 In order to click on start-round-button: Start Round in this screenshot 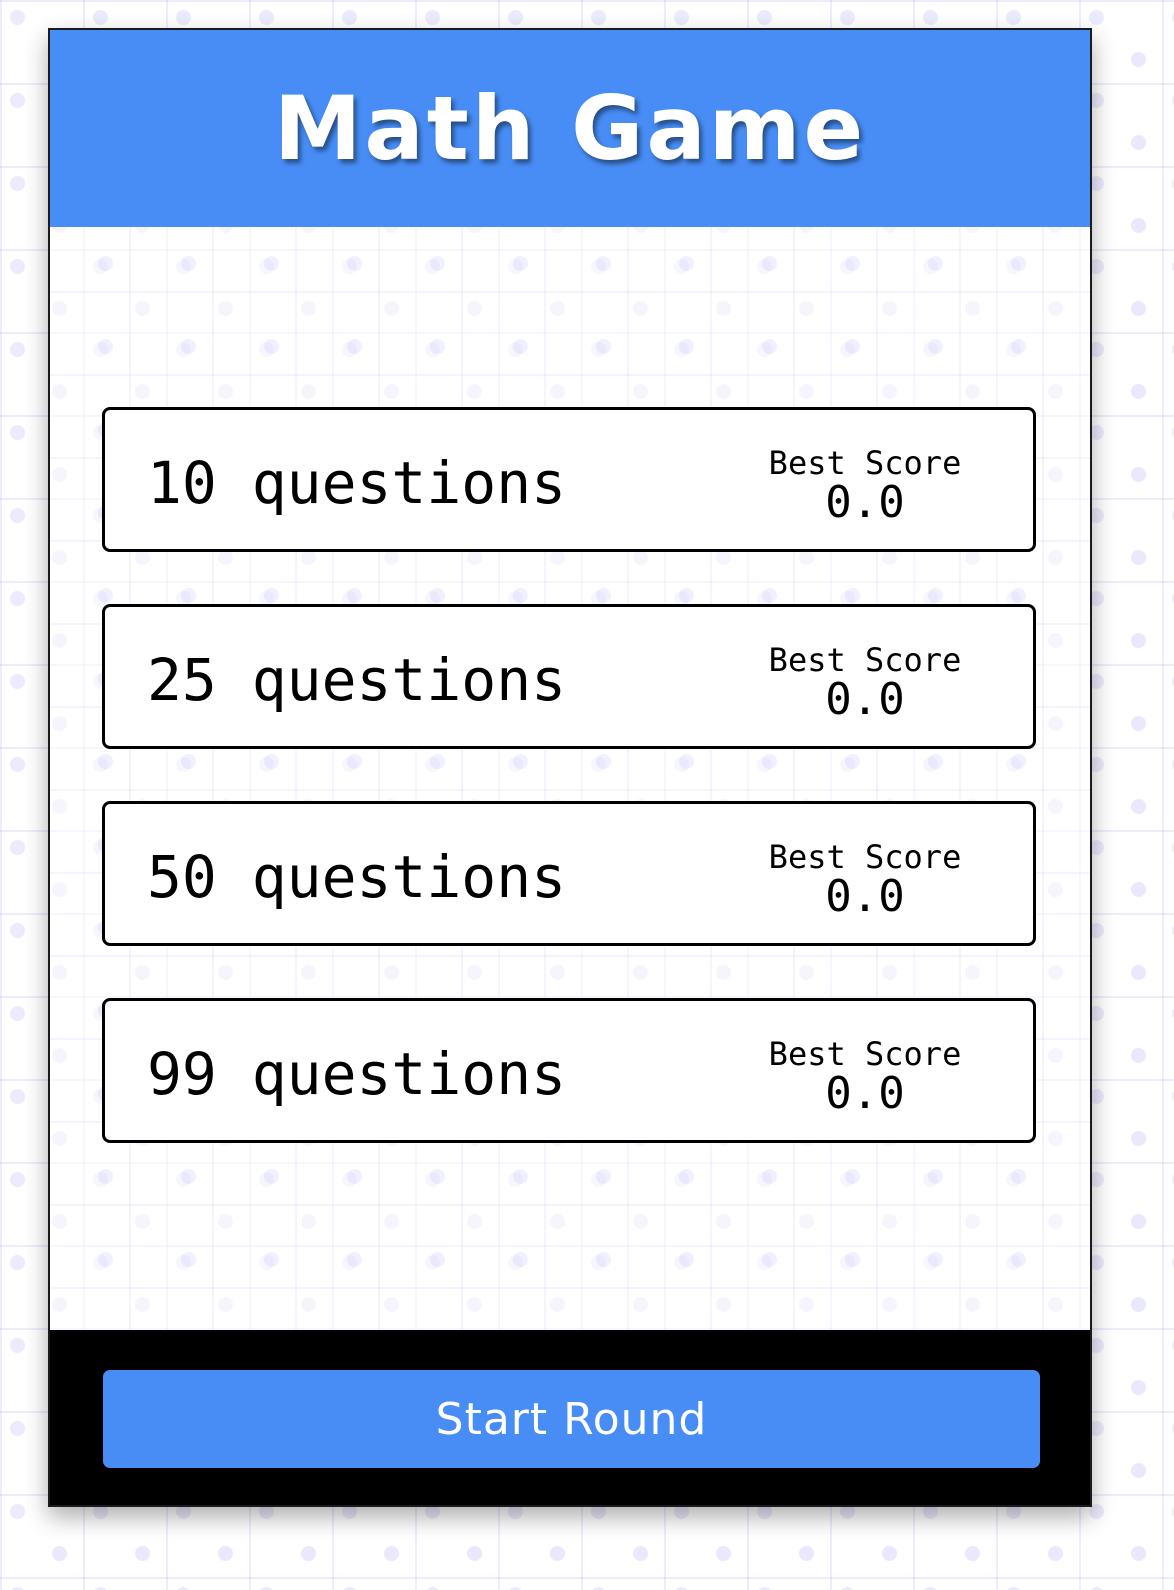, I will do `click(571, 1419)`.